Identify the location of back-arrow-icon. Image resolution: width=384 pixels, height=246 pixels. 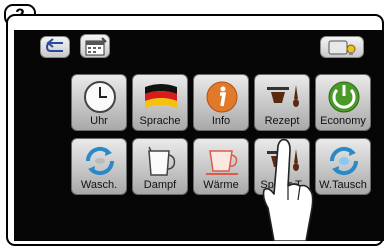
(54, 45).